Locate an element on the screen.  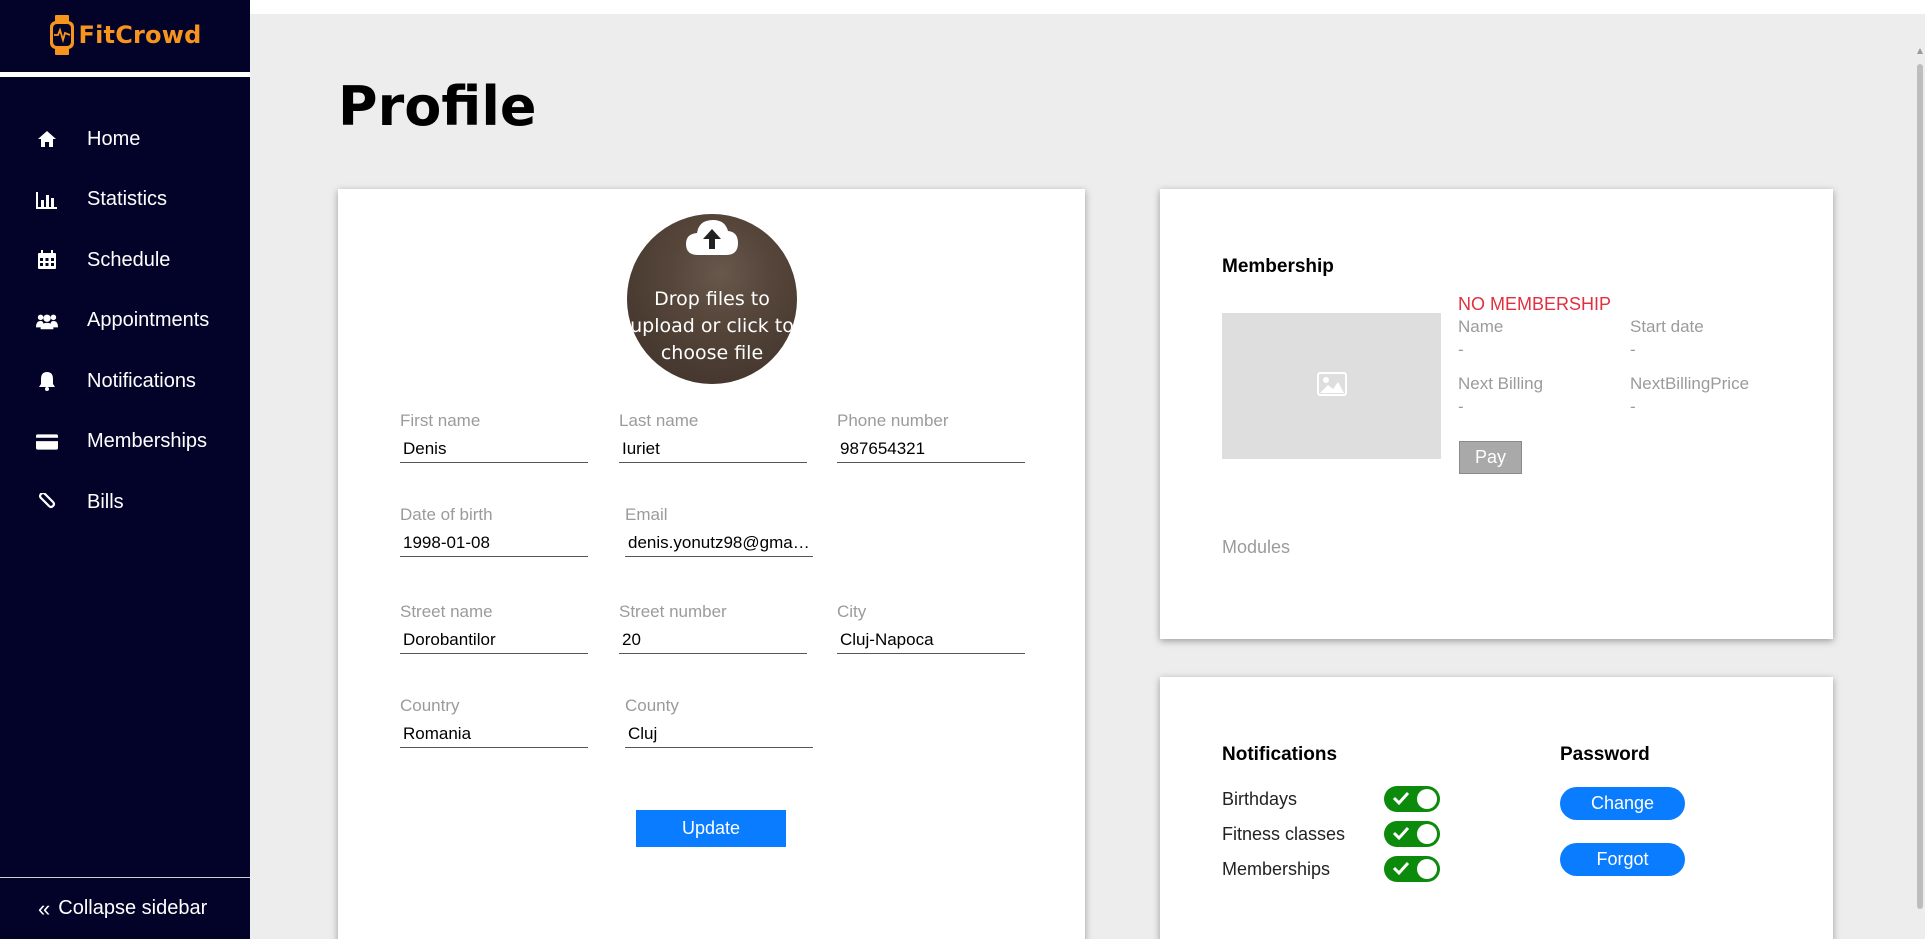
notification-label: Birthdays is located at coordinates (1260, 798).